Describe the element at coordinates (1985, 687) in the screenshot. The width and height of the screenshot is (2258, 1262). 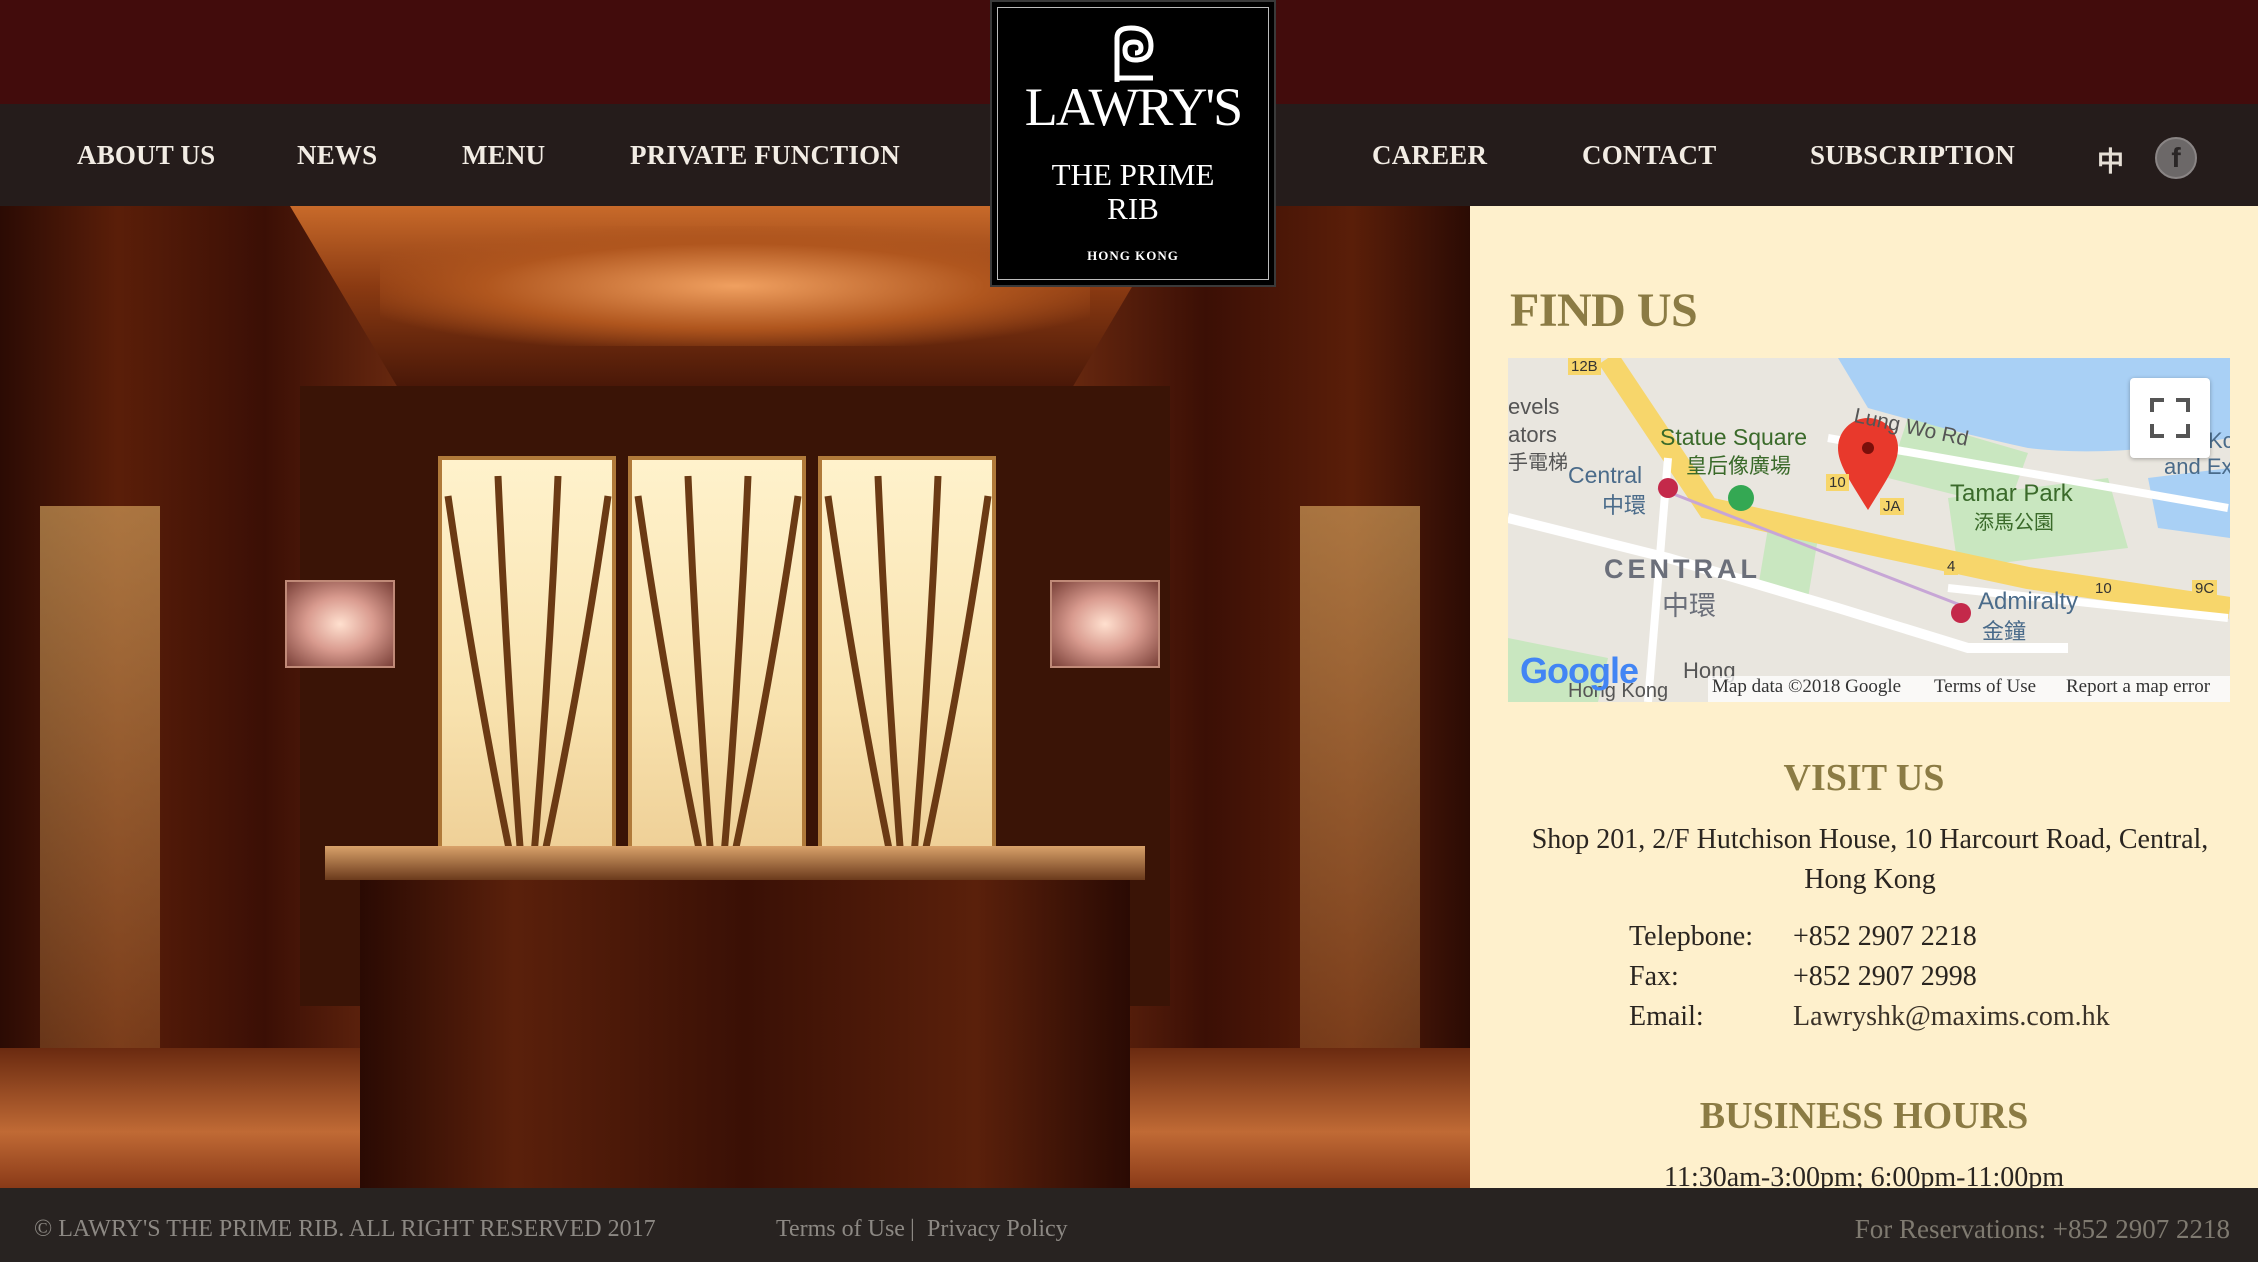
I see `map-terms-link: Terms of Use` at that location.